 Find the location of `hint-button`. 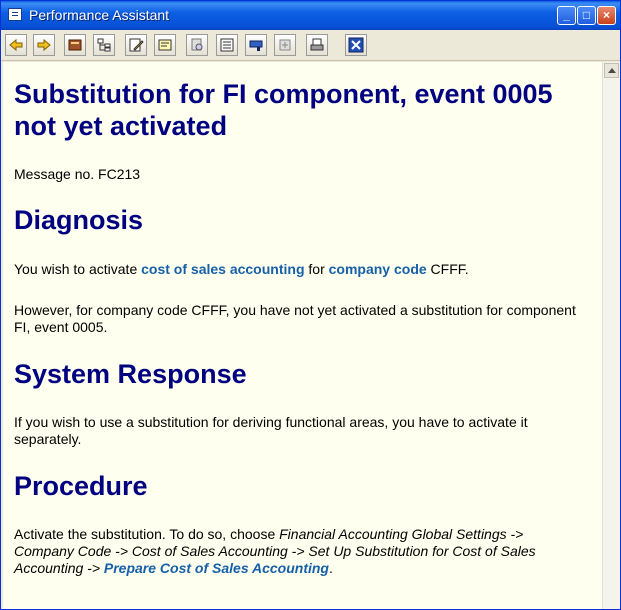

hint-button is located at coordinates (165, 45).